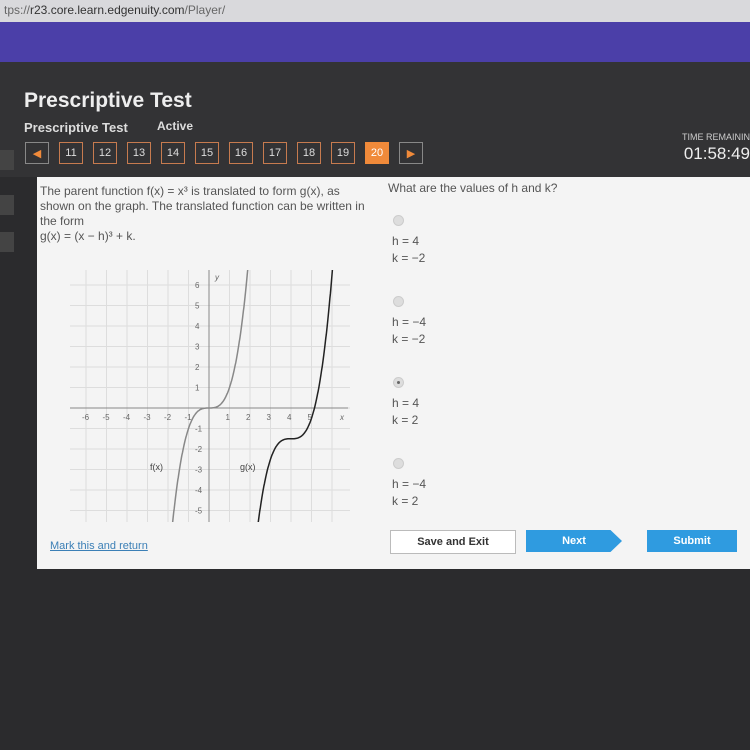 Image resolution: width=750 pixels, height=750 pixels. I want to click on y-tick-label: -3, so click(199, 470).